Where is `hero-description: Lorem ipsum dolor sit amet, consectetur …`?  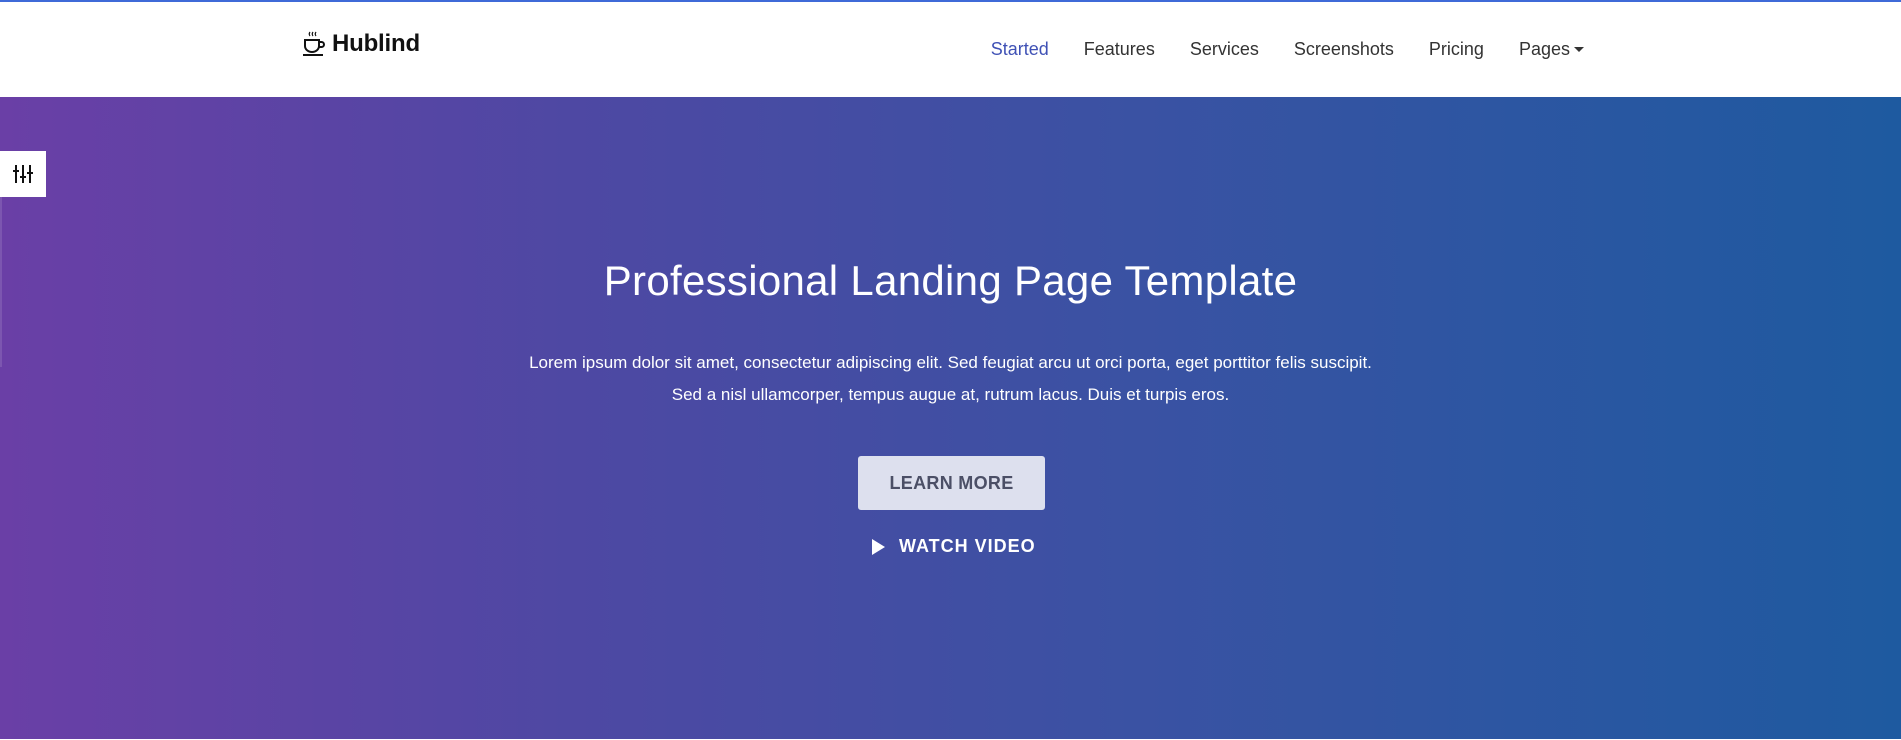 hero-description: Lorem ipsum dolor sit amet, consectetur … is located at coordinates (950, 379).